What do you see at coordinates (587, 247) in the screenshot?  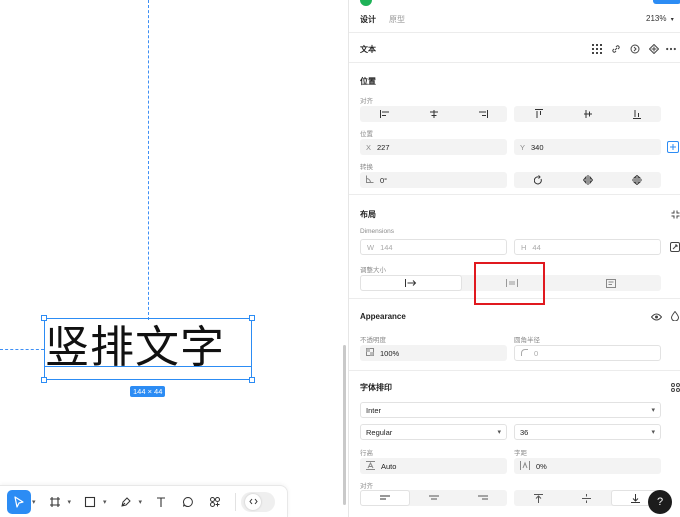 I see `height-field: H 44` at bounding box center [587, 247].